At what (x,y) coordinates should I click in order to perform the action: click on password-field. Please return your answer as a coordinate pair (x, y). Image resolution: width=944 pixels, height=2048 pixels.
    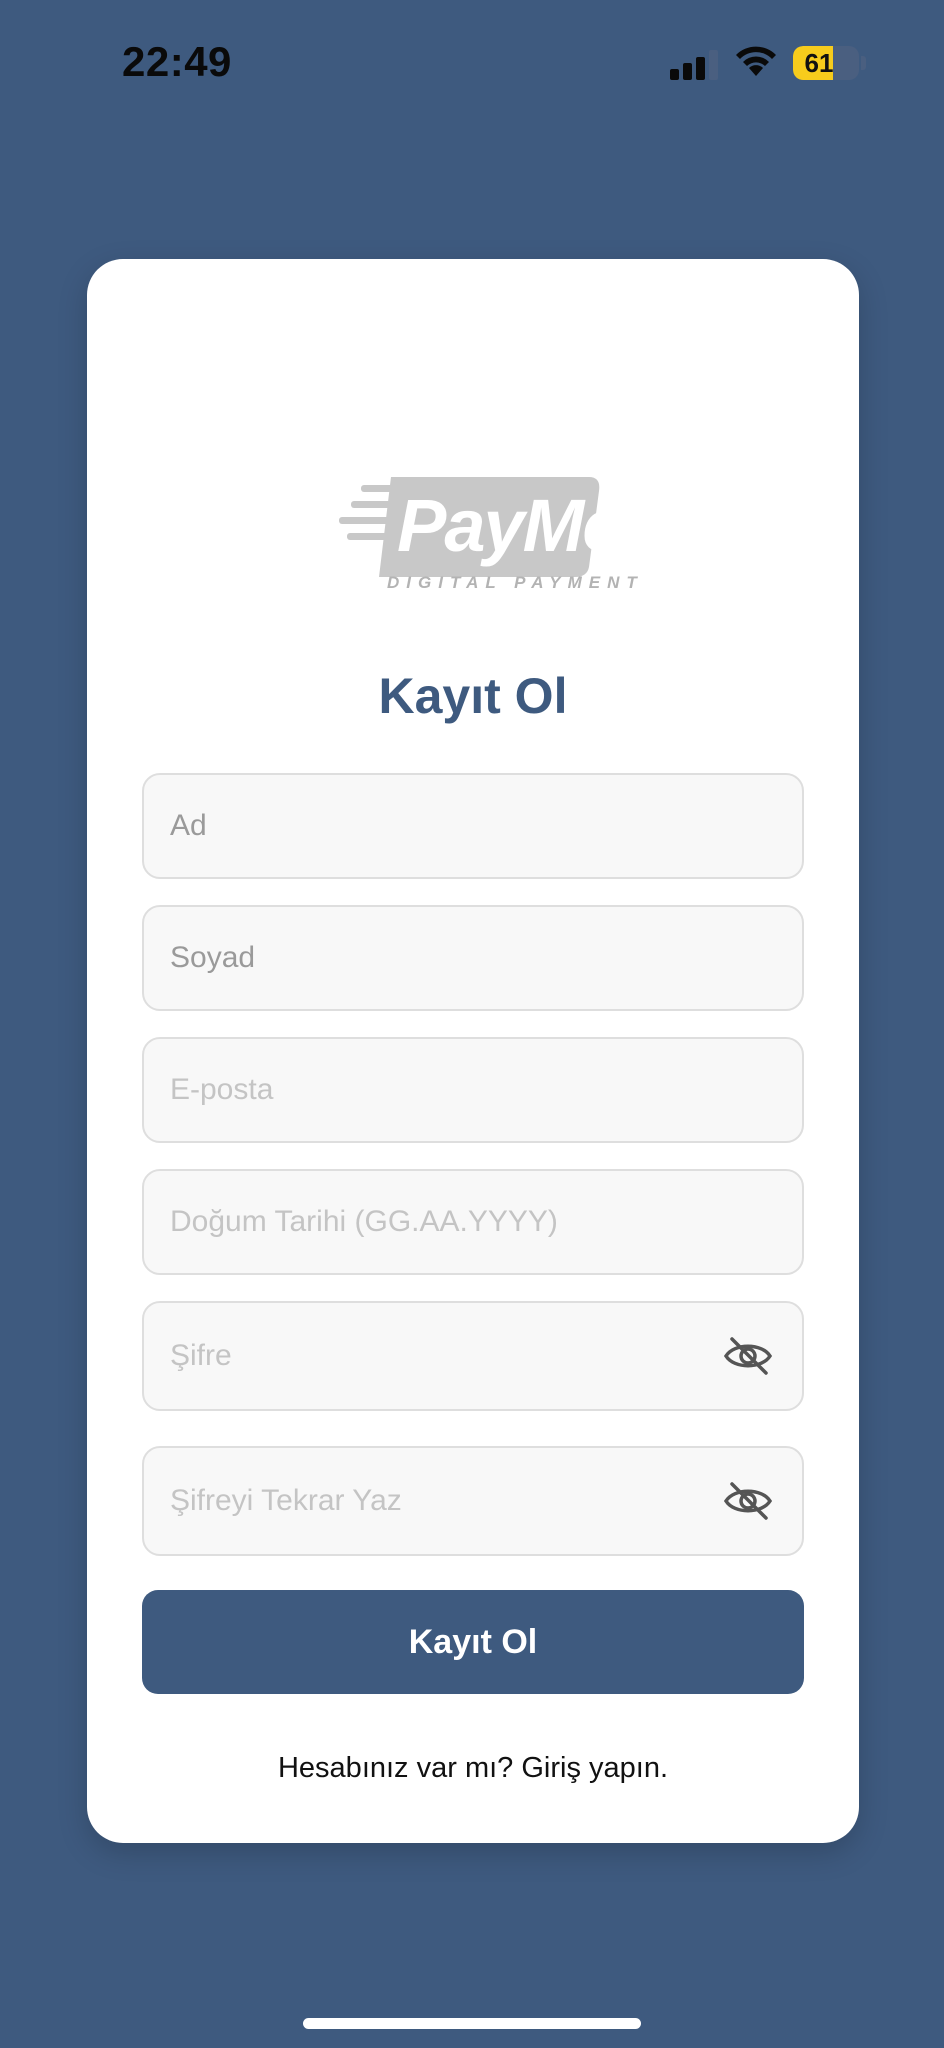
    Looking at the image, I should click on (473, 1356).